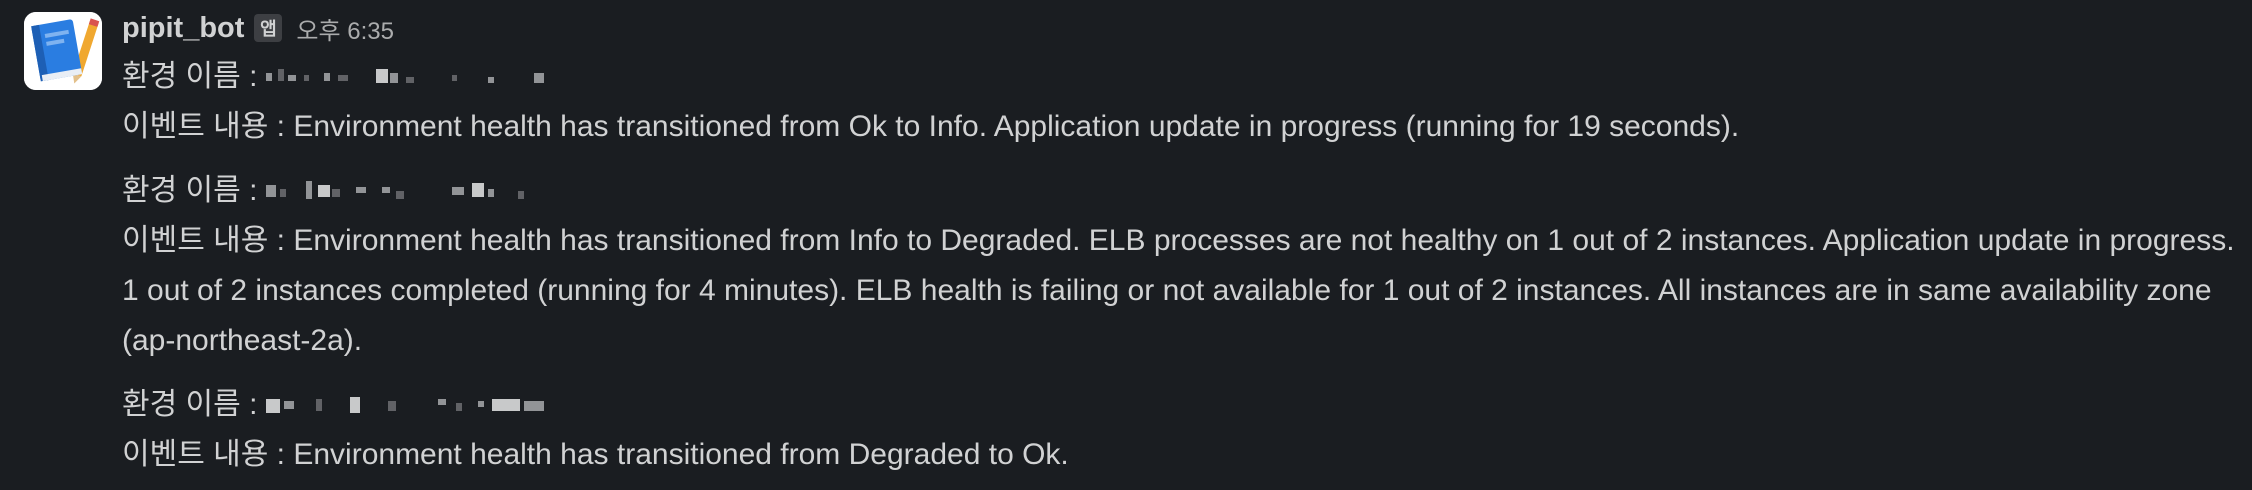  Describe the element at coordinates (268, 28) in the screenshot. I see `app-badge: 앱` at that location.